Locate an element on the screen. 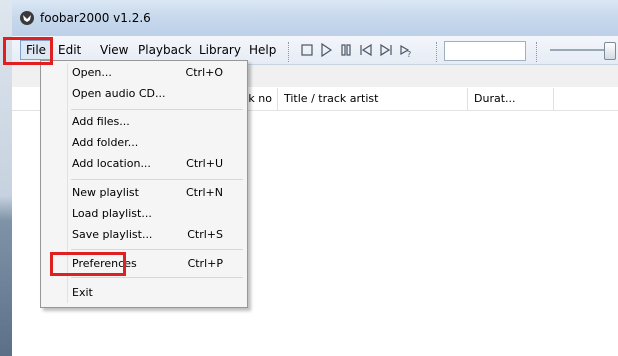 Image resolution: width=618 pixels, height=356 pixels. menu-item-open: Open... Ctrl+O is located at coordinates (143, 73).